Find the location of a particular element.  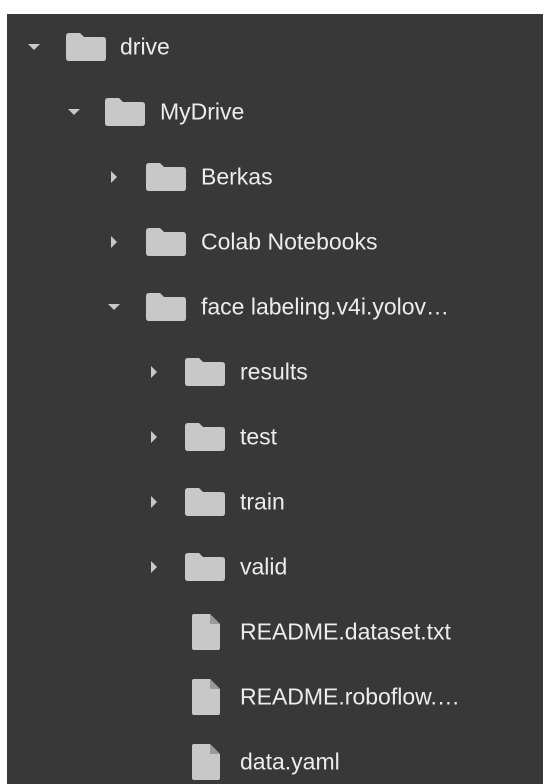

tree-item-readme-dataset: README.dataset.txt is located at coordinates (275, 632).